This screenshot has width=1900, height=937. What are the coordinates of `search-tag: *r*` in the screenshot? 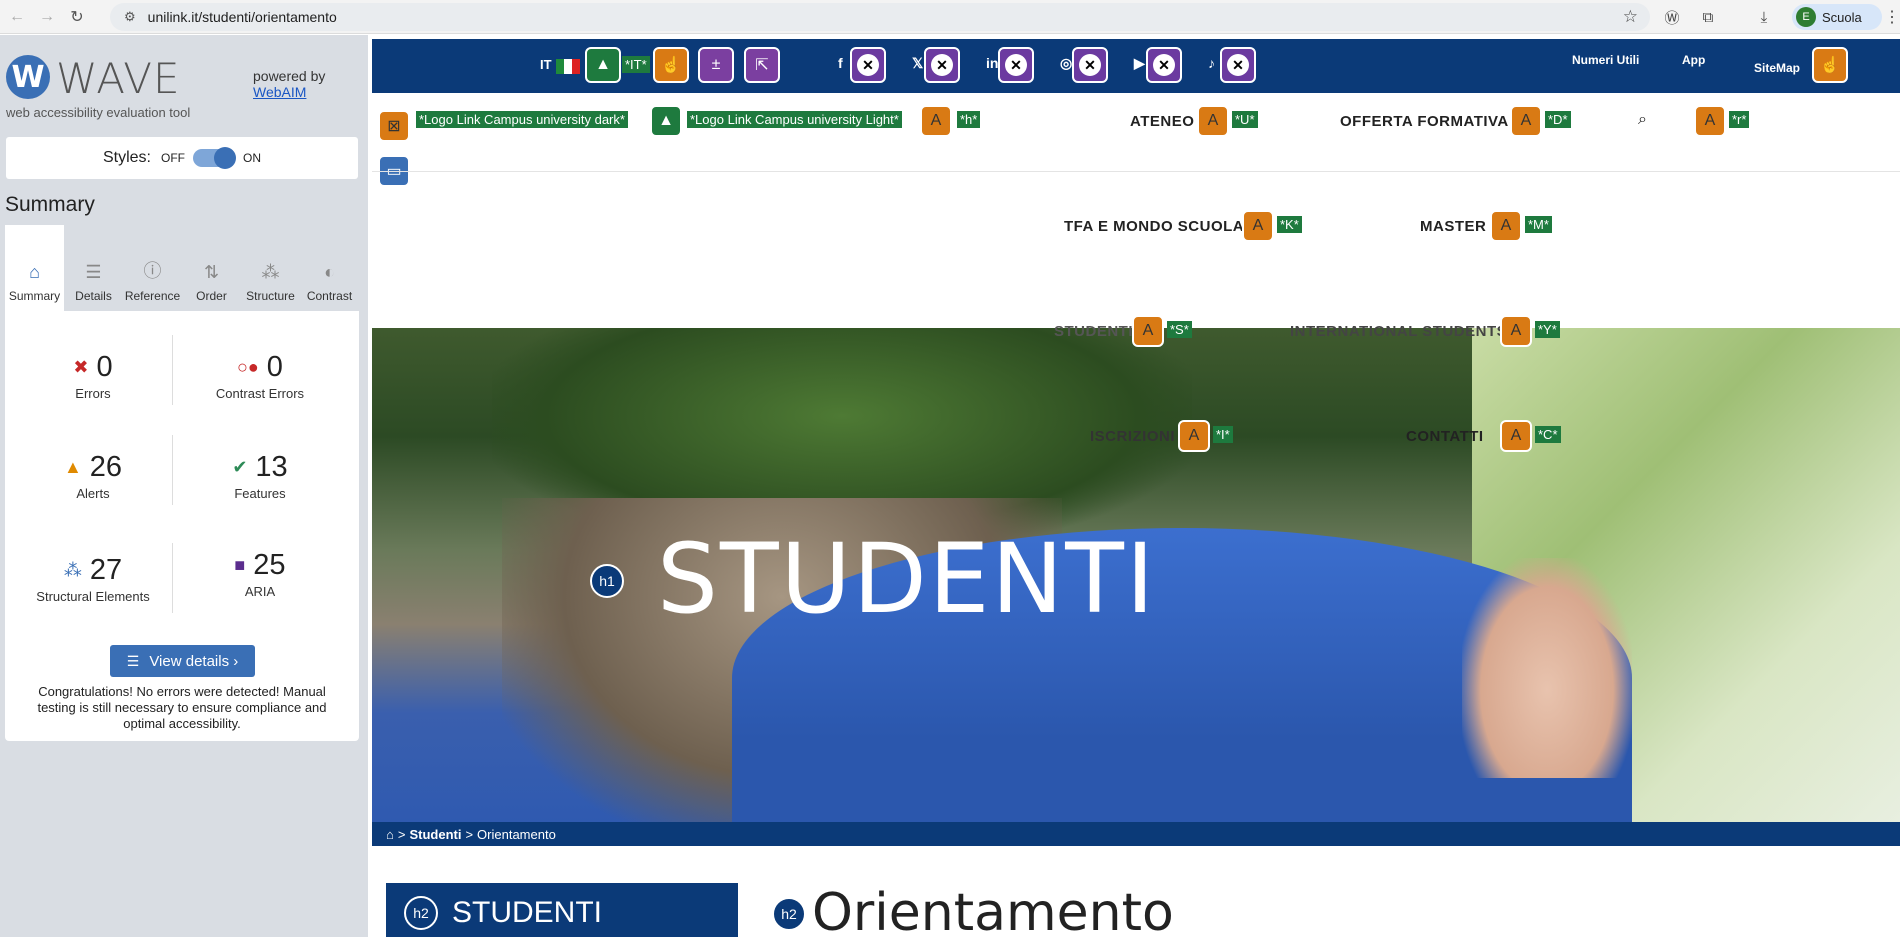 It's located at (1739, 119).